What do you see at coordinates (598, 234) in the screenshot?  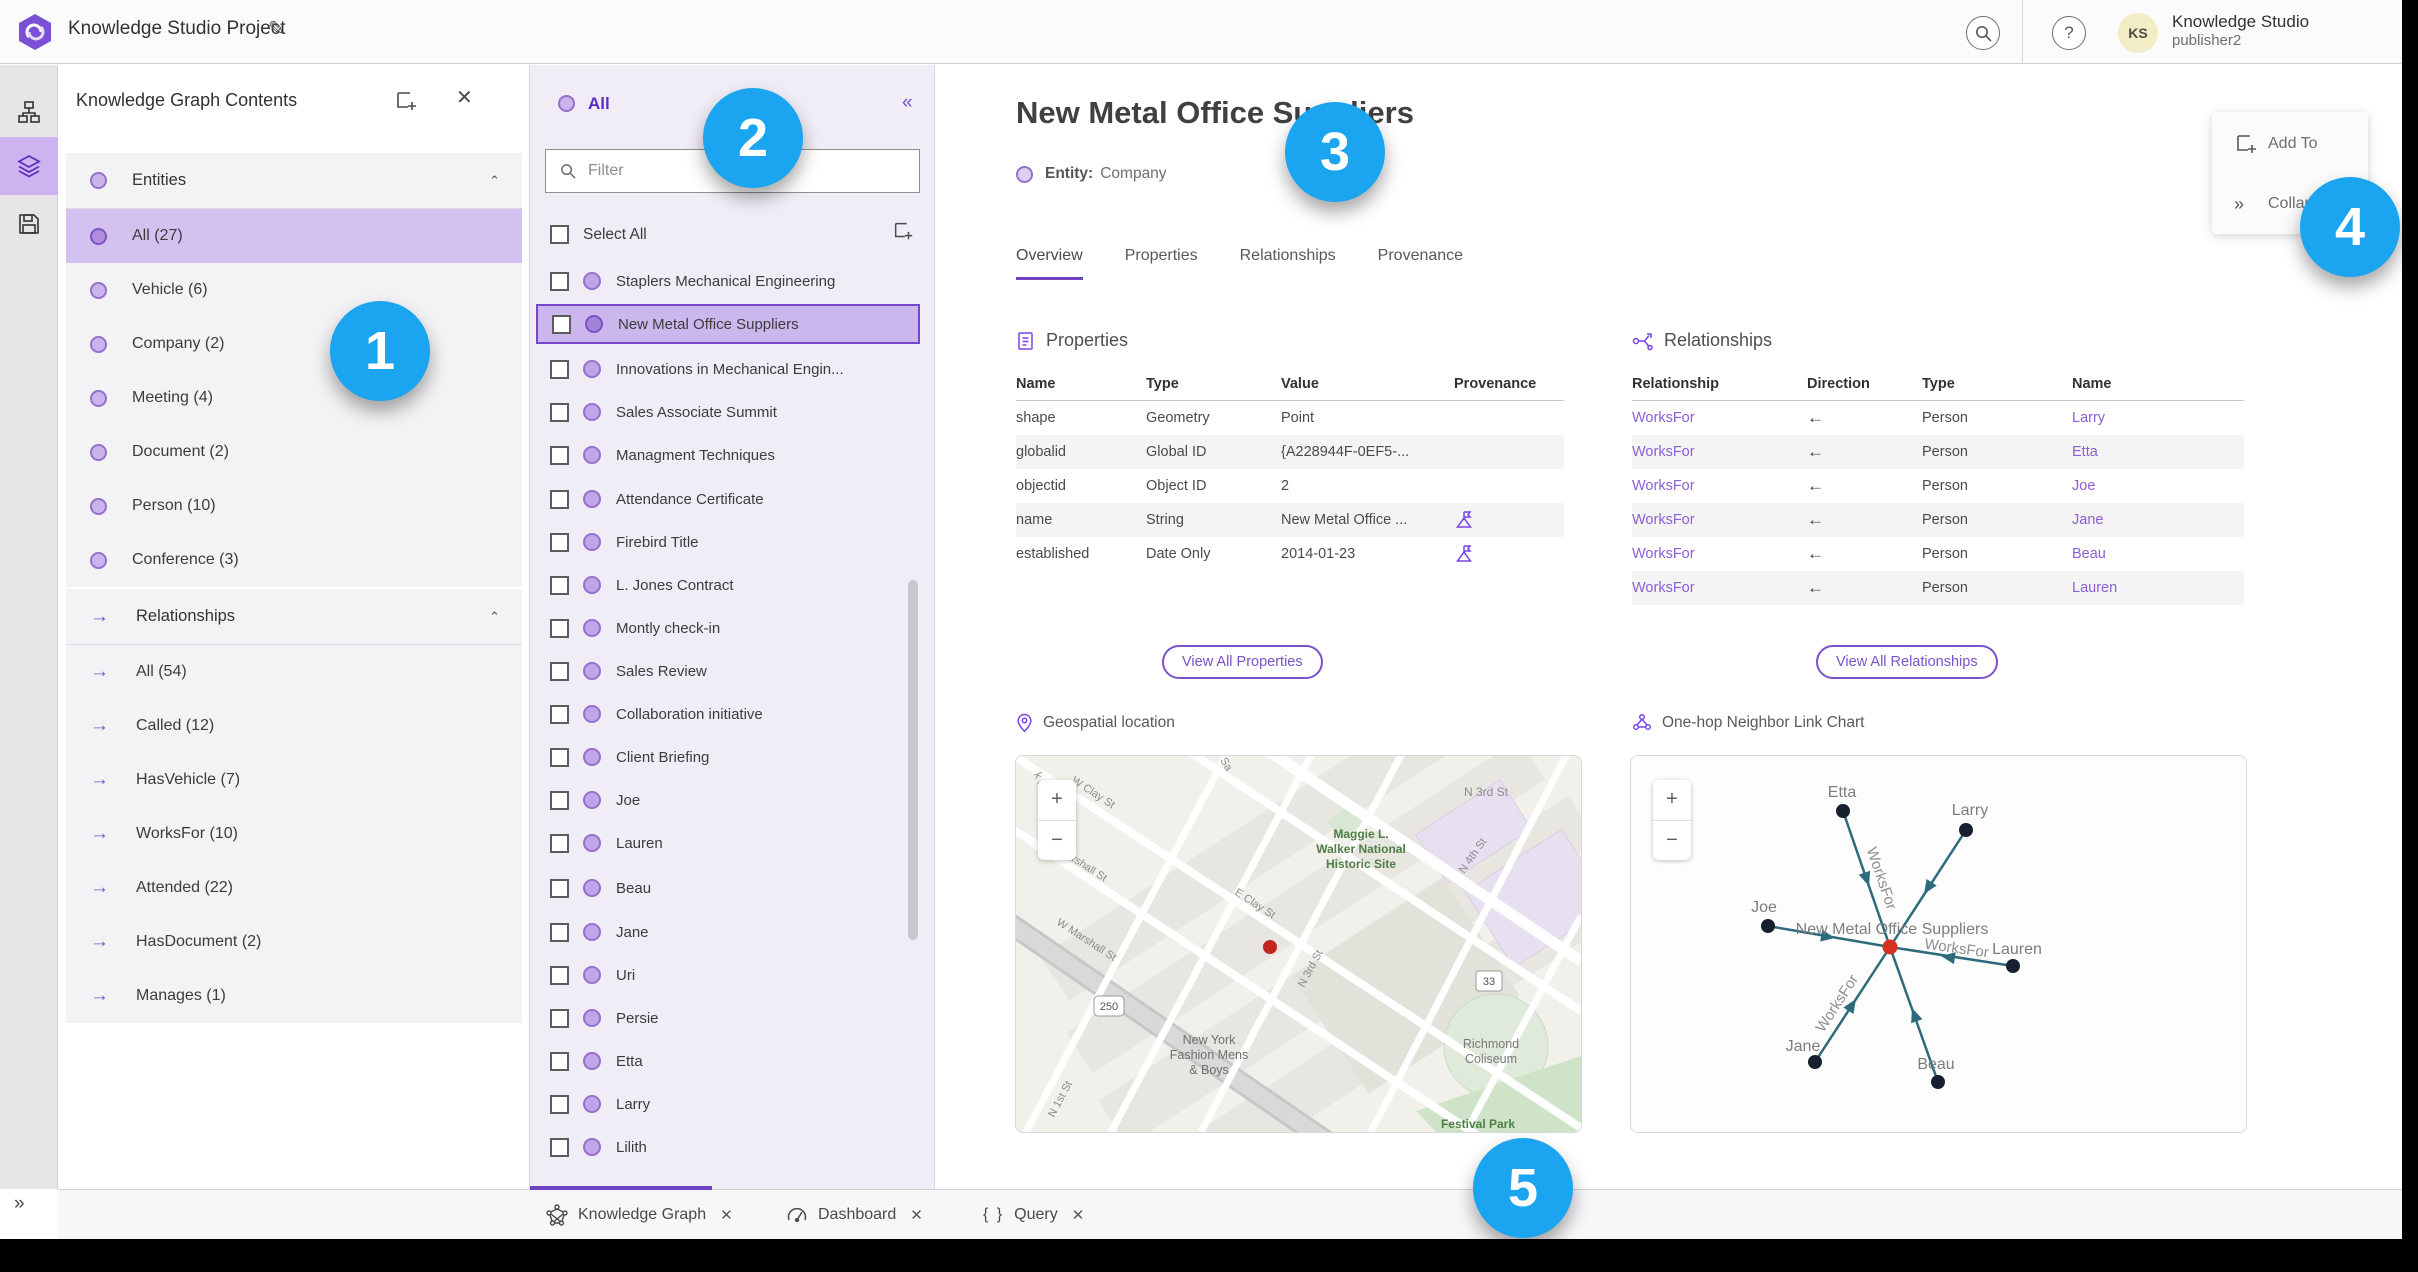 I see `select-all-row: Select All` at bounding box center [598, 234].